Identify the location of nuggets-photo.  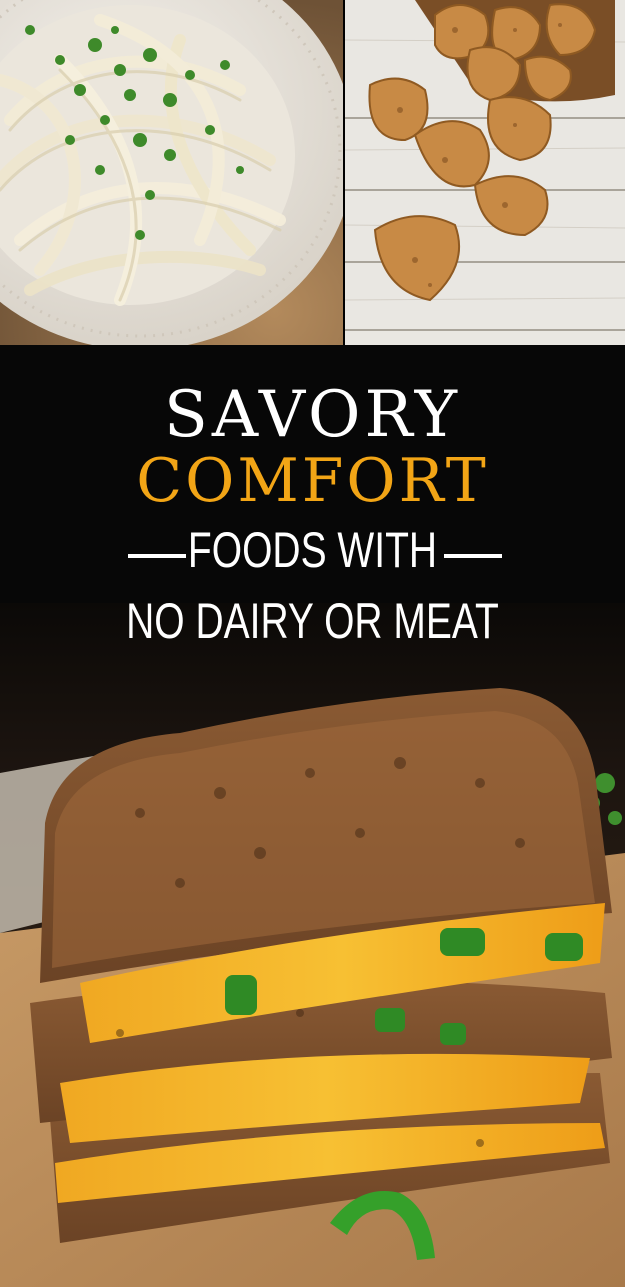
(485, 172).